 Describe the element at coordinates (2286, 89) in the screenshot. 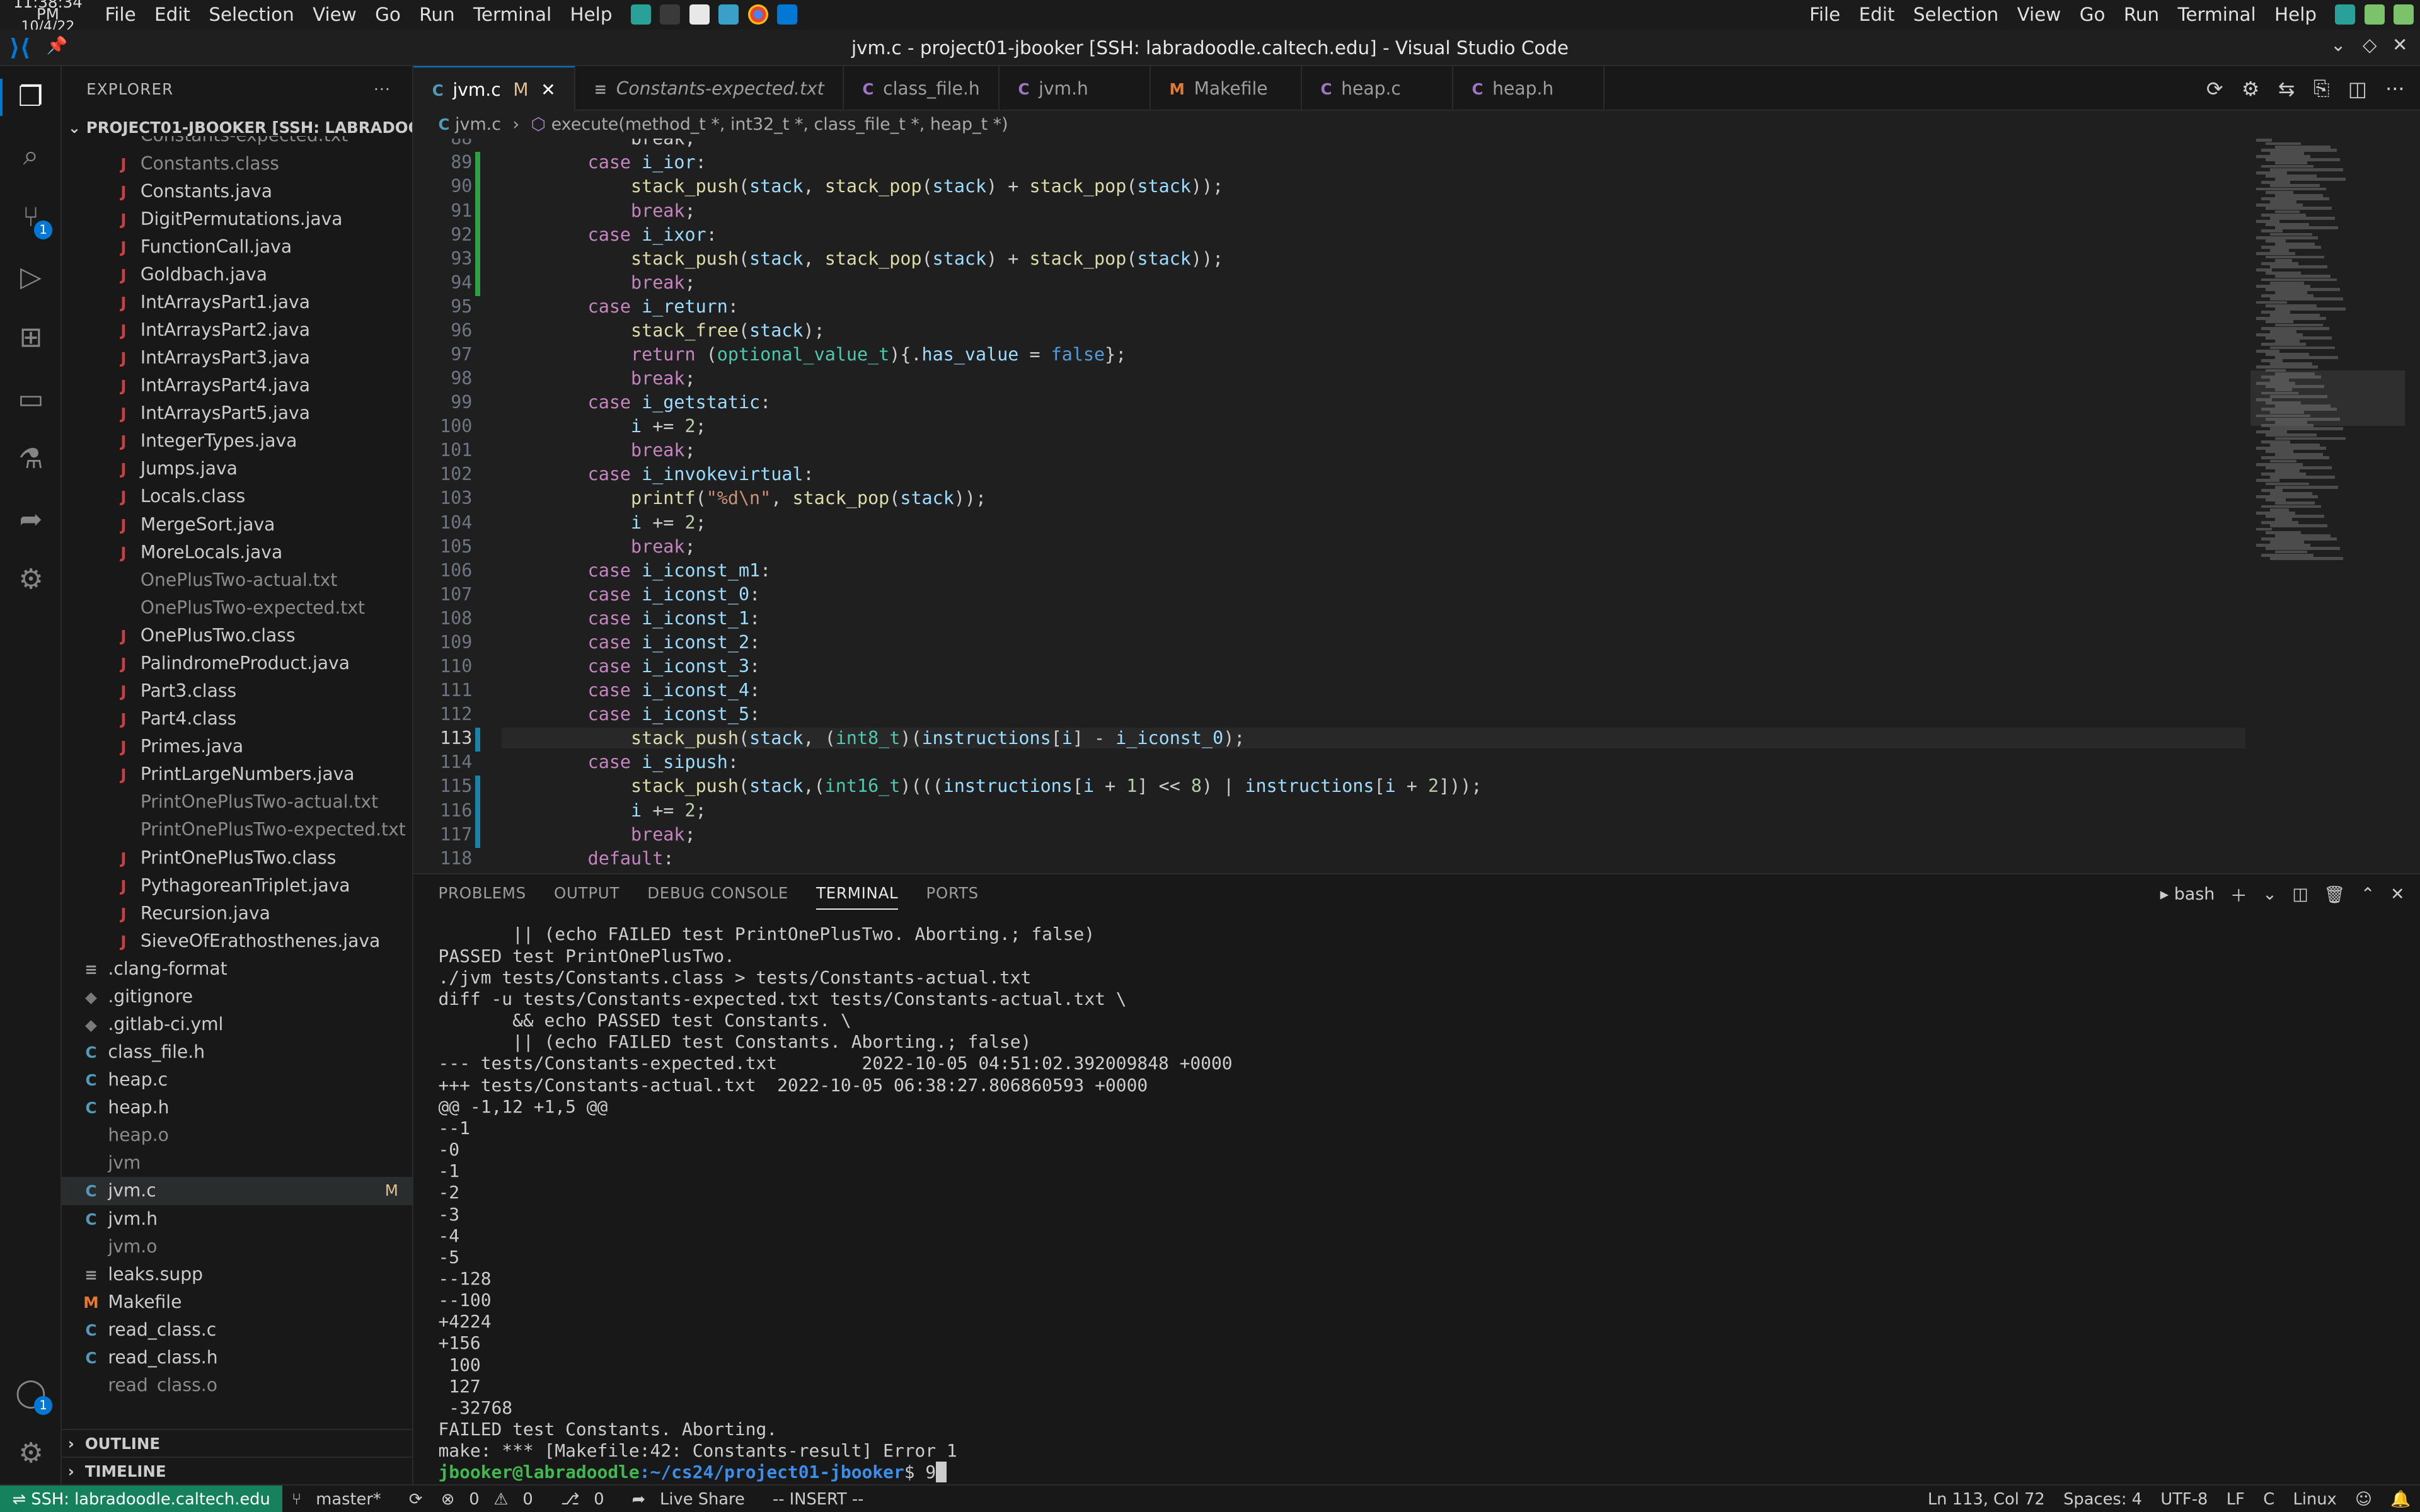

I see `compare-icon: ⇆` at that location.